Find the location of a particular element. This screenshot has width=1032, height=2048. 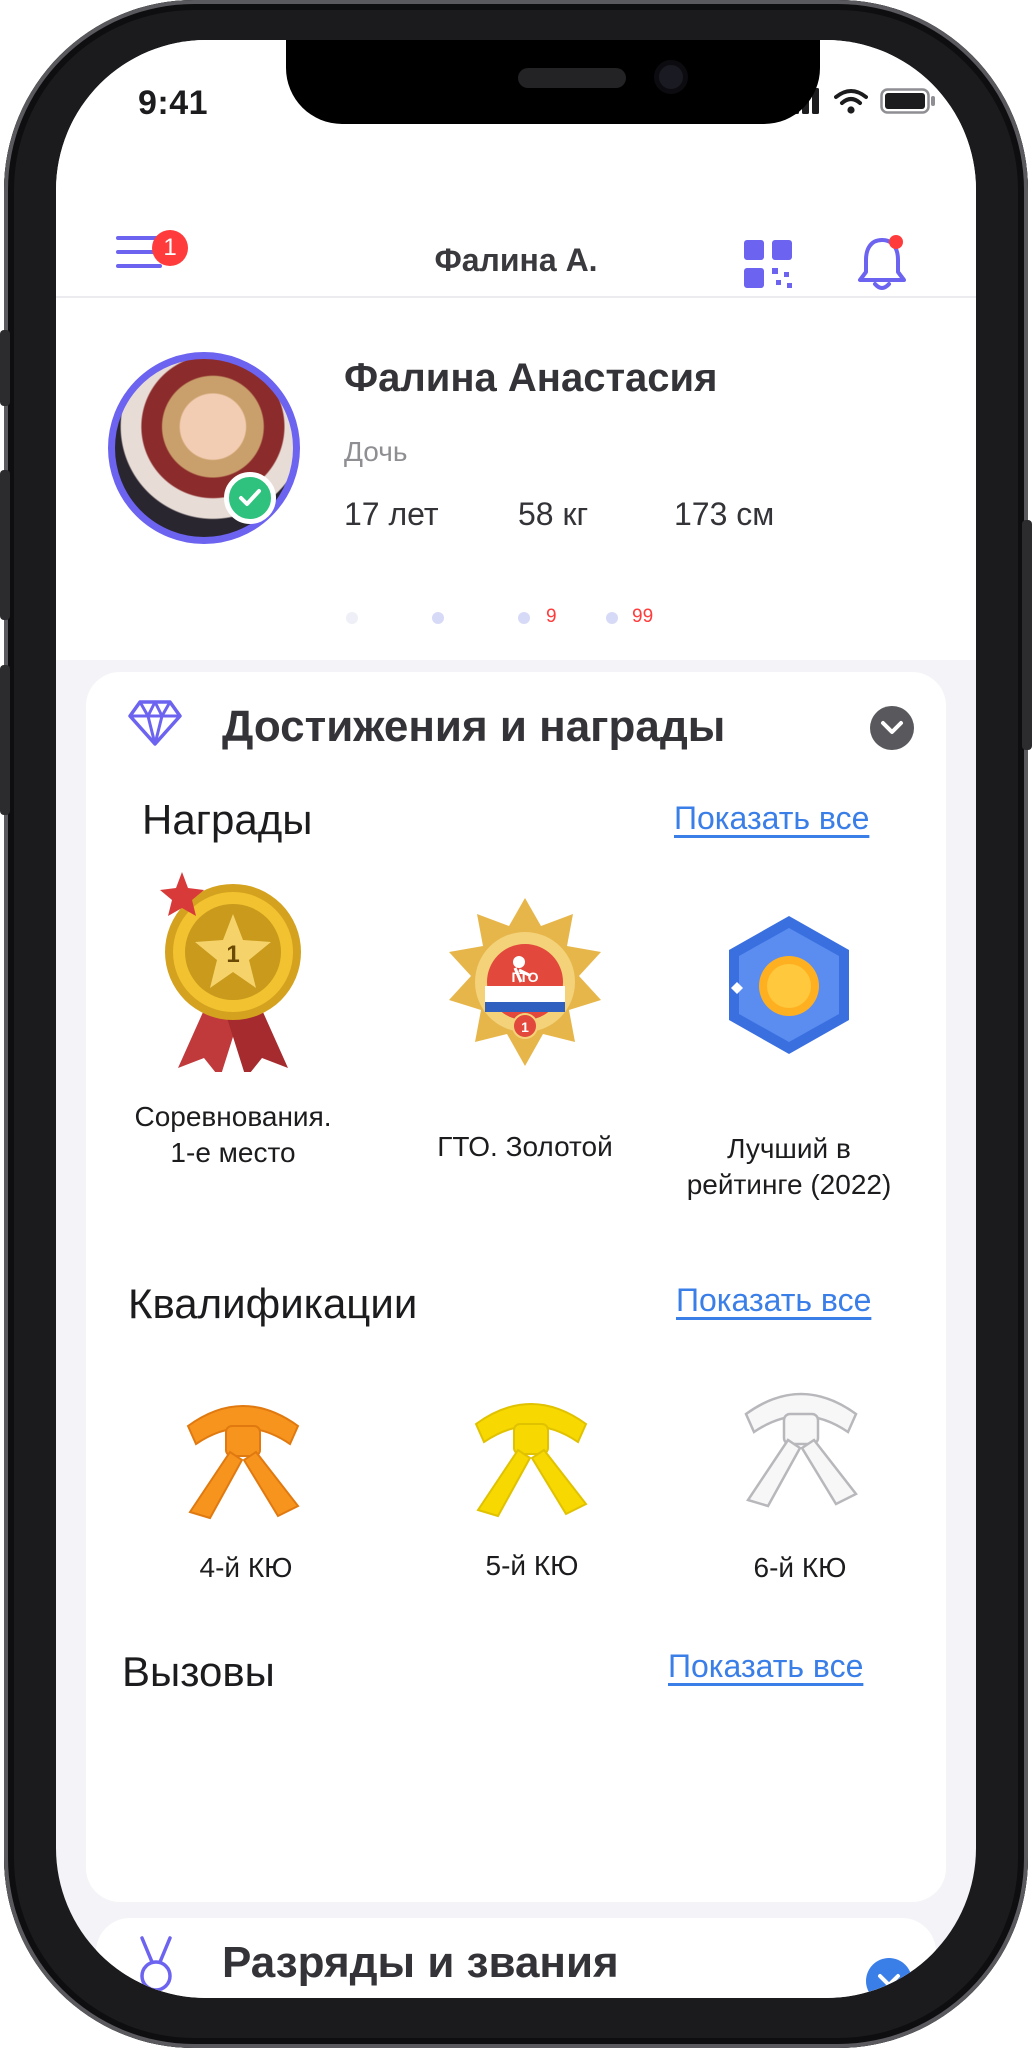

award-item: 1 Соревнования. 1-е место is located at coordinates (233, 1032).